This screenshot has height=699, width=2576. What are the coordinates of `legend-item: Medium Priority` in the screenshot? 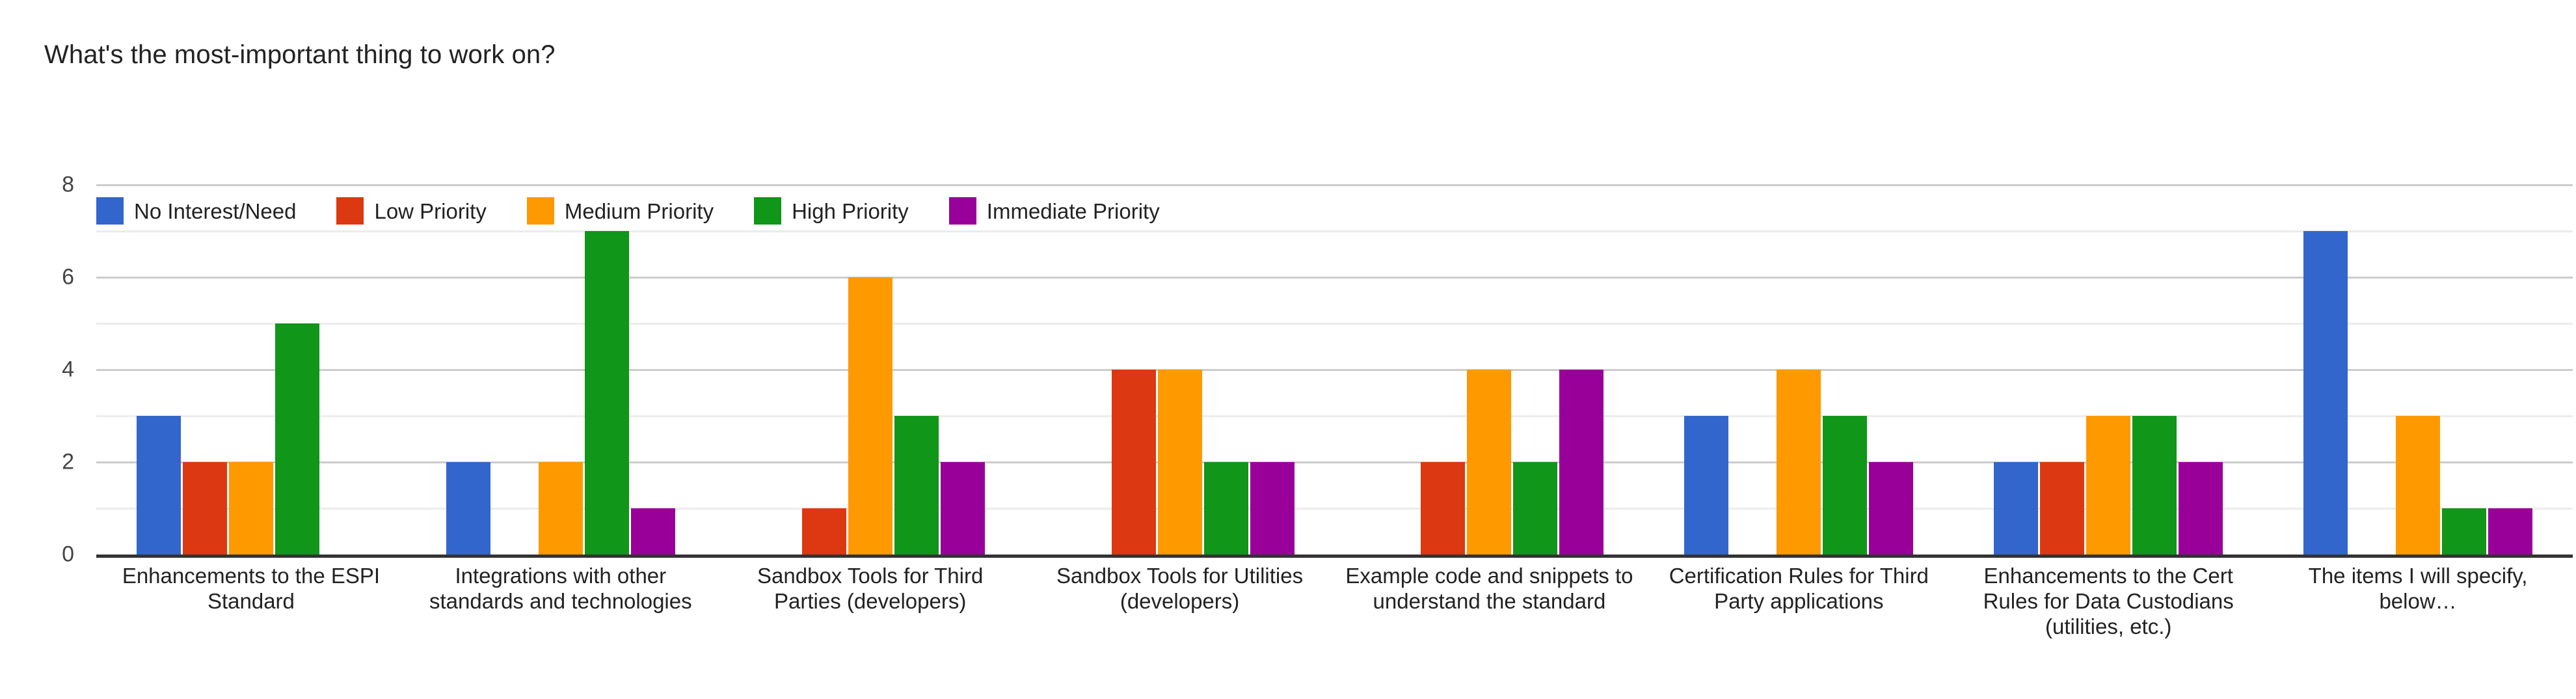 It's located at (620, 211).